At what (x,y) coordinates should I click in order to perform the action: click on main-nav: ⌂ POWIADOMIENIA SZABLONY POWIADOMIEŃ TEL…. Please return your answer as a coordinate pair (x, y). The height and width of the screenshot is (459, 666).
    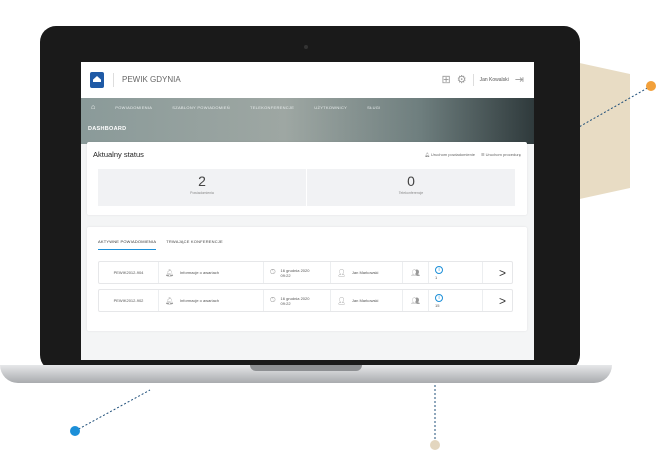
    Looking at the image, I should click on (236, 107).